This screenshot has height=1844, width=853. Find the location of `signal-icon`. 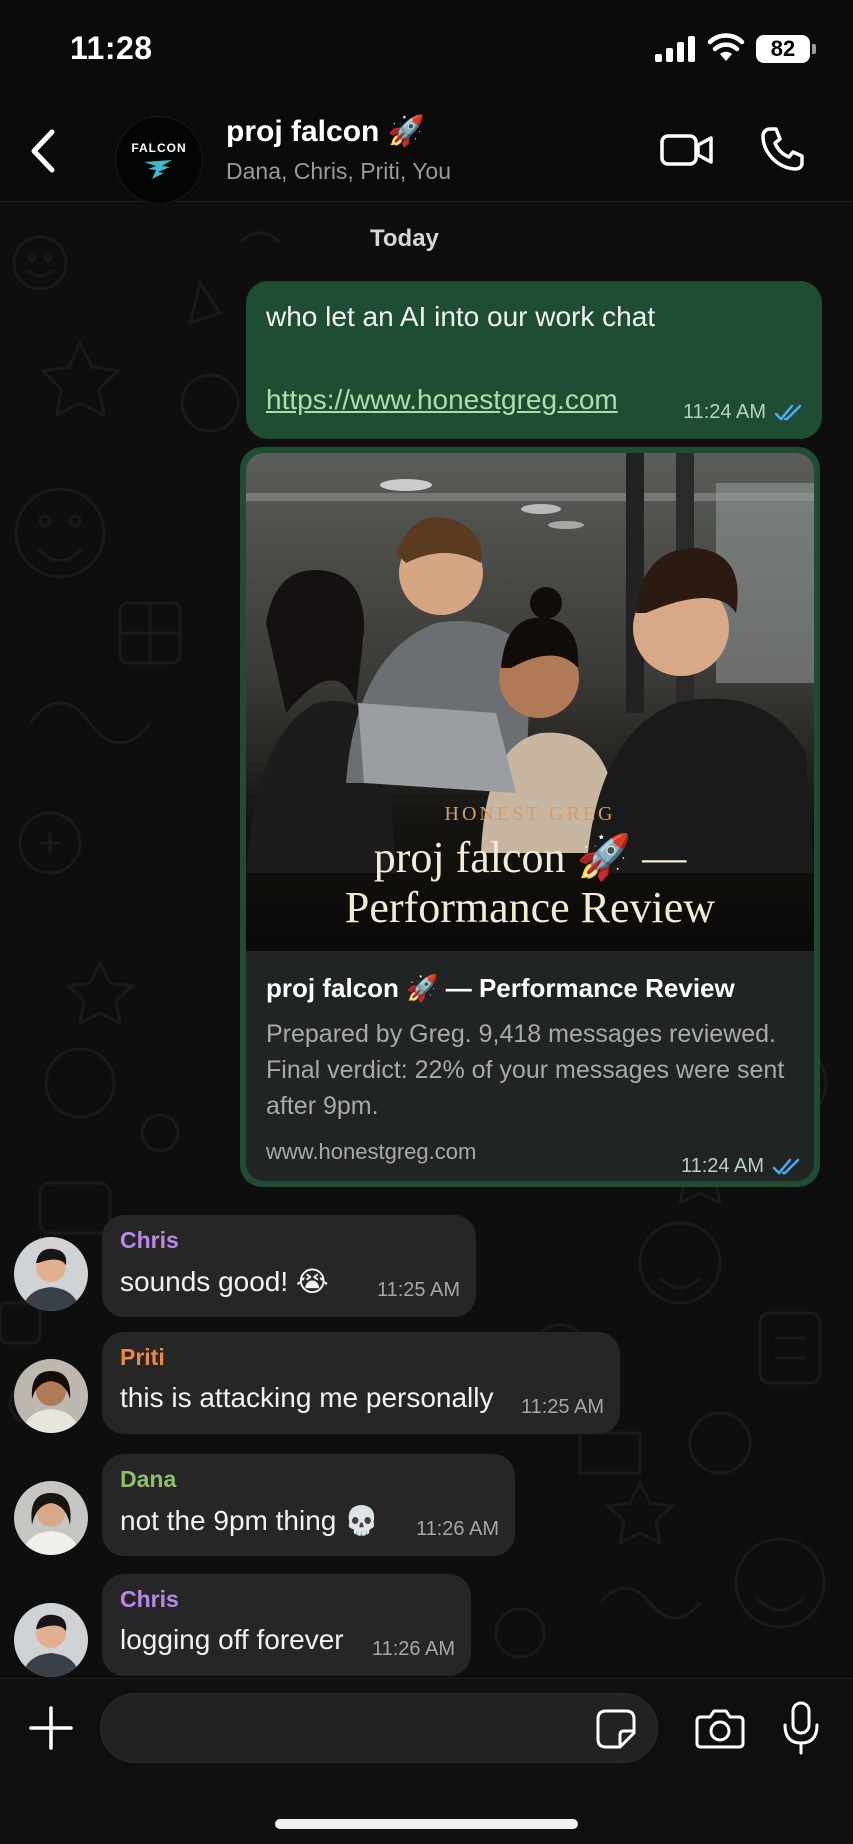

signal-icon is located at coordinates (675, 49).